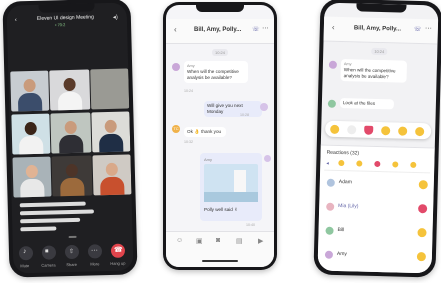  What do you see at coordinates (199, 241) in the screenshot?
I see `image-icon: ▣` at bounding box center [199, 241].